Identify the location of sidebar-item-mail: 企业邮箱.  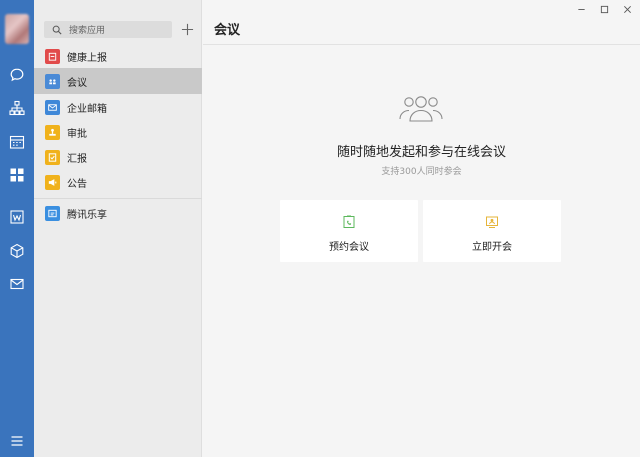
(118, 107).